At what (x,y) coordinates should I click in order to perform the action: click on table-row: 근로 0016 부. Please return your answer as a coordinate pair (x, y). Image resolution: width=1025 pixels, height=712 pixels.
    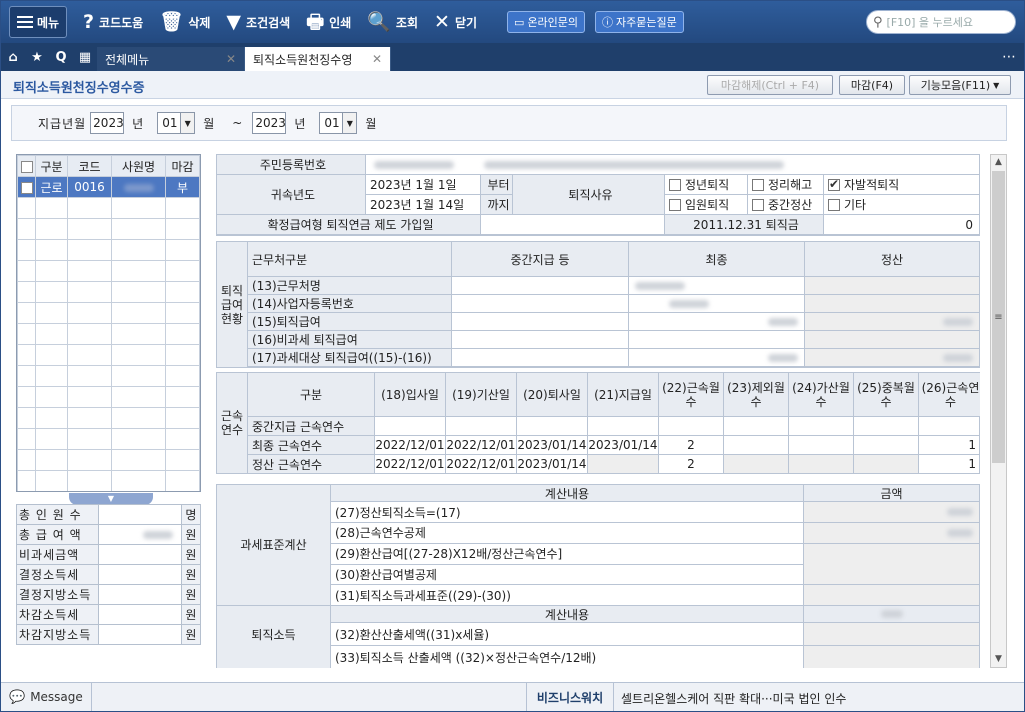
    Looking at the image, I should click on (108, 187).